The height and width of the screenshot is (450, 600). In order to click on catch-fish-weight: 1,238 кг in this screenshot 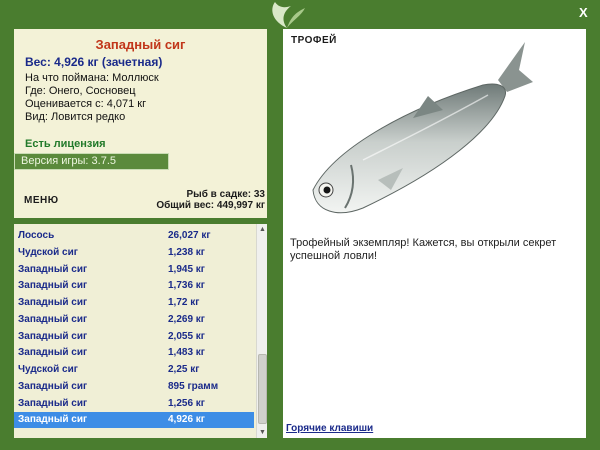, I will do `click(186, 252)`.